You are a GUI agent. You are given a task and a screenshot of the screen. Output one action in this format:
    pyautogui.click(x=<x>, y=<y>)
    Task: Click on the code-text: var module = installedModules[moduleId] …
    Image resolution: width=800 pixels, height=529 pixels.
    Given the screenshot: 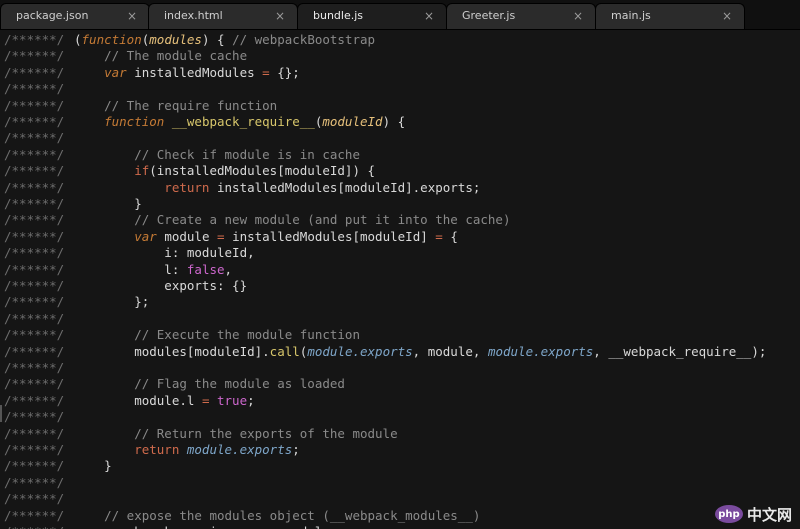 What is the action you would take?
    pyautogui.click(x=266, y=236)
    